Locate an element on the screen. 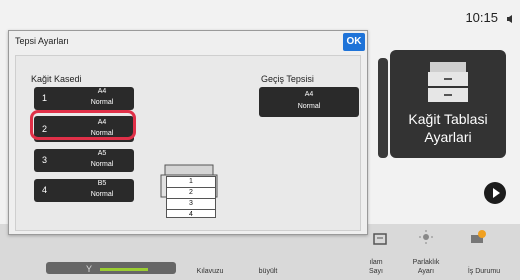 The height and width of the screenshot is (280, 520). cassette-section-label: Kağit Kasedi is located at coordinates (56, 79).